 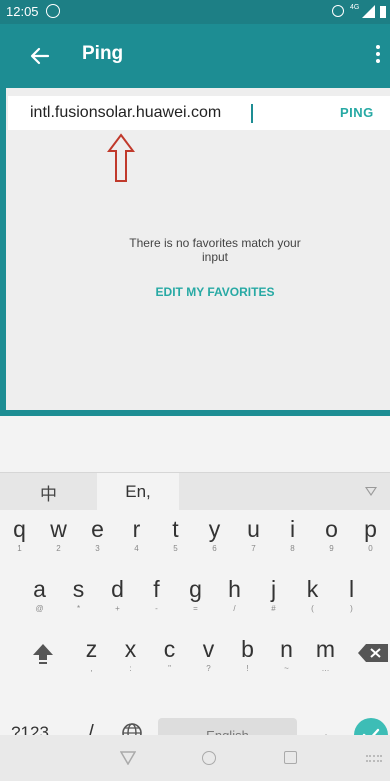 What do you see at coordinates (19, 548) in the screenshot?
I see `key-secondary-label: 1` at bounding box center [19, 548].